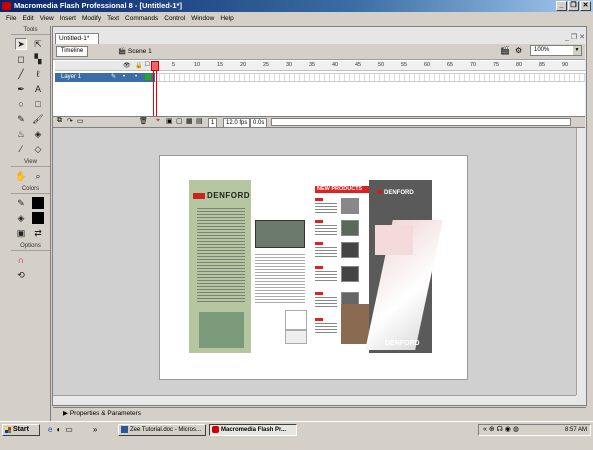 This screenshot has height=450, width=593. Describe the element at coordinates (11, 18) in the screenshot. I see `menu-file: File` at that location.